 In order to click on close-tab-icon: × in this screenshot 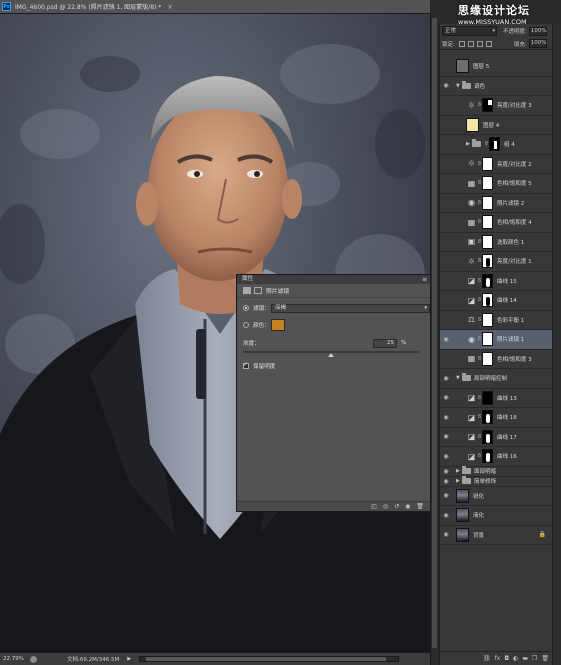, I will do `click(170, 7)`.